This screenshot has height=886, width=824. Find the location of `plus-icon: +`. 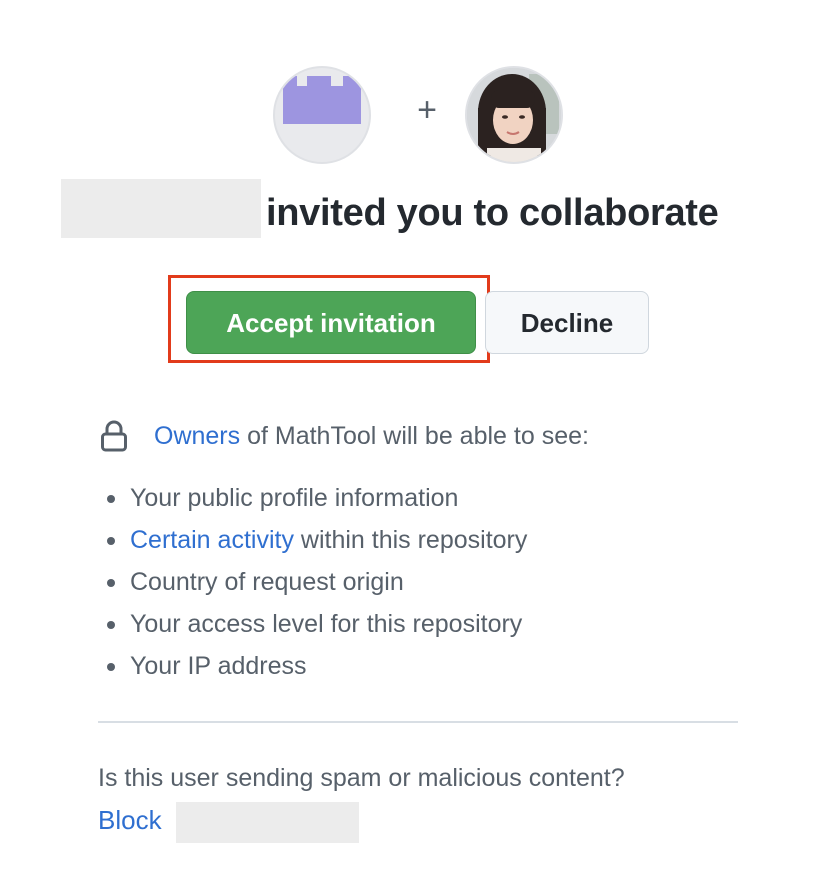

plus-icon: + is located at coordinates (427, 110).